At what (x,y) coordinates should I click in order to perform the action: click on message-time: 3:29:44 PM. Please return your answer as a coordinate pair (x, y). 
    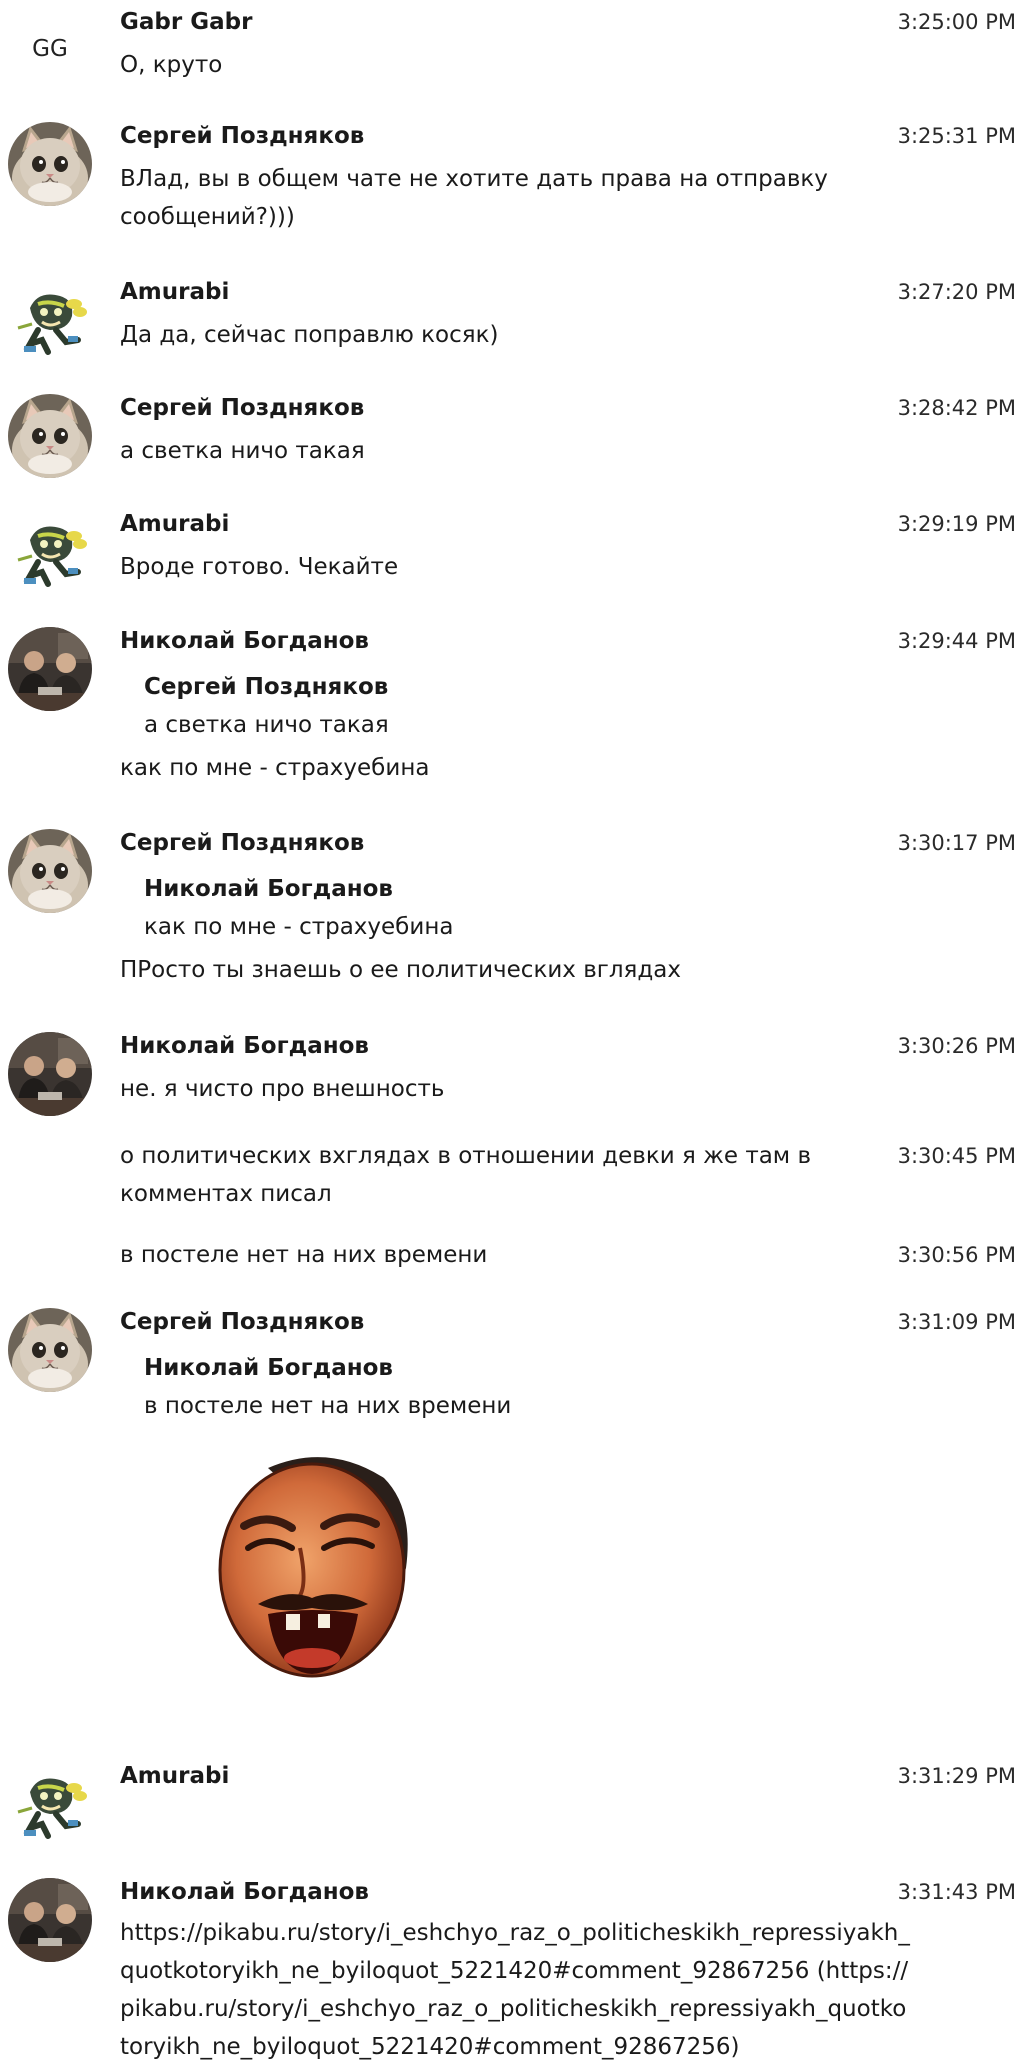
    Looking at the image, I should click on (956, 641).